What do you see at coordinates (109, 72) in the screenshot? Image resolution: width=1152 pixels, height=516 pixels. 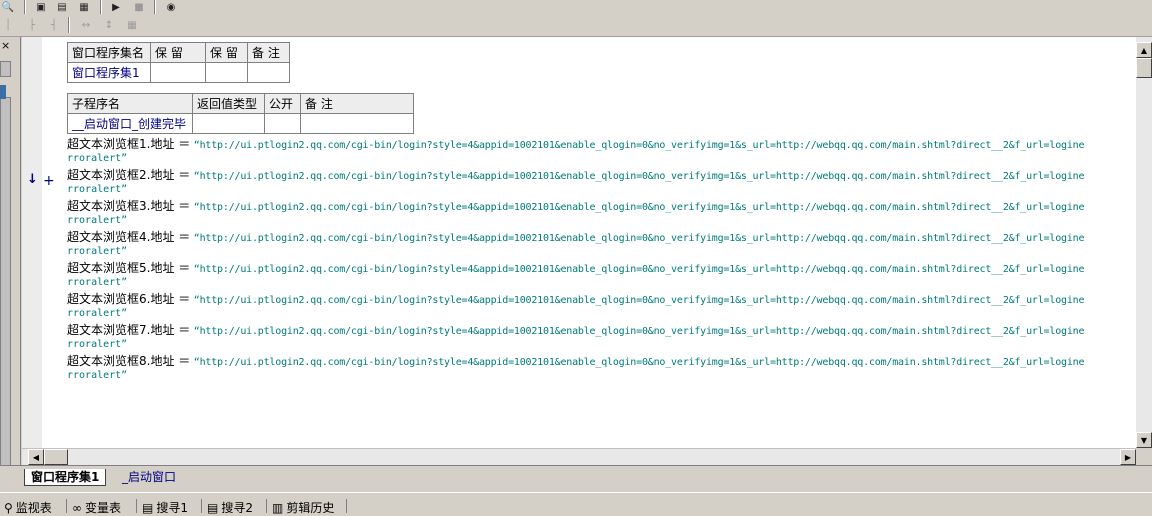 I see `assembly-name-cell: 窗口程序集1` at bounding box center [109, 72].